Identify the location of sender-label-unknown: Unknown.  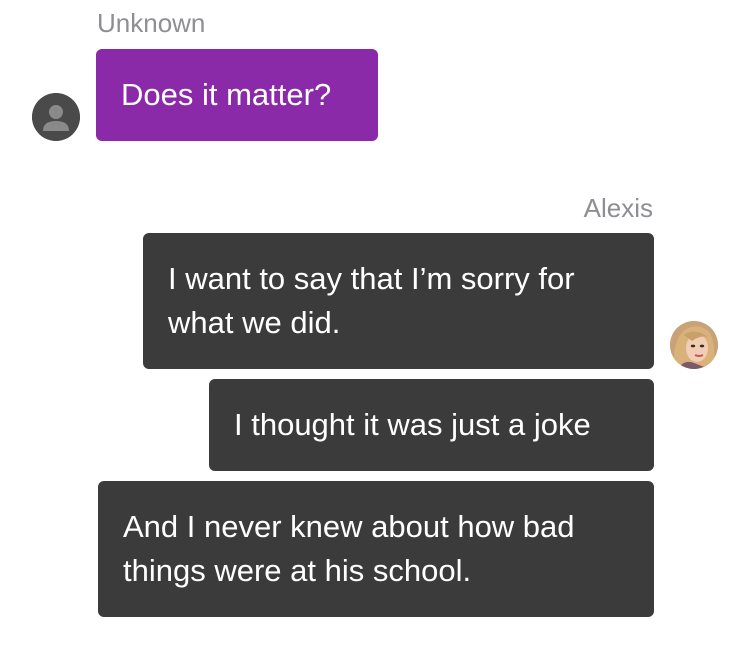
(151, 23).